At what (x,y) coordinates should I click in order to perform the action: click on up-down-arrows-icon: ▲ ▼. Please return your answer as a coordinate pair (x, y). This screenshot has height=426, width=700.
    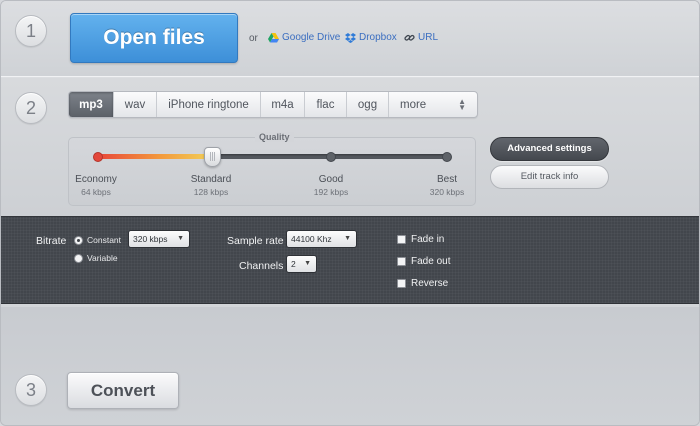
    Looking at the image, I should click on (462, 104).